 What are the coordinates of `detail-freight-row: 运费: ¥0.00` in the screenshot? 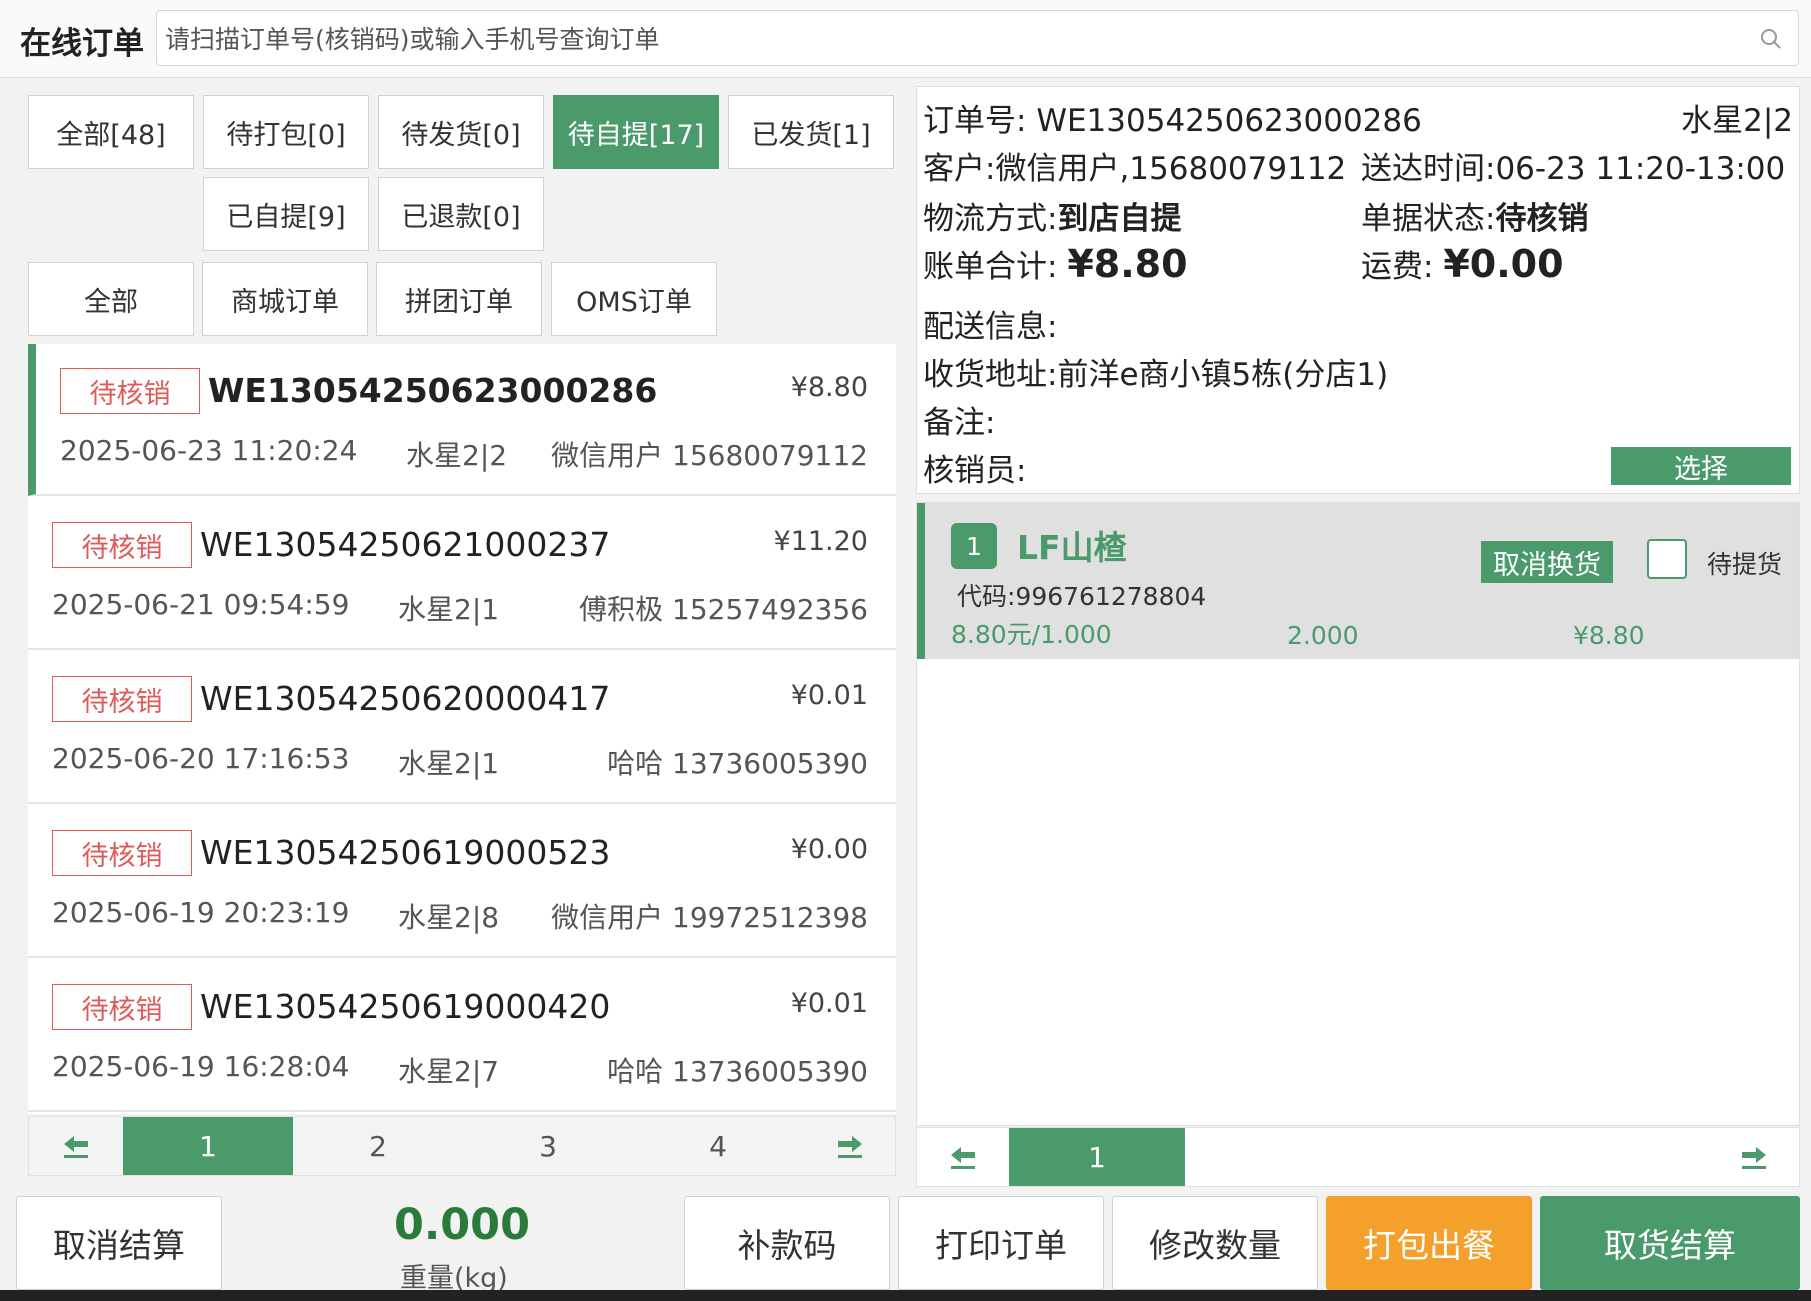 It's located at (1462, 264).